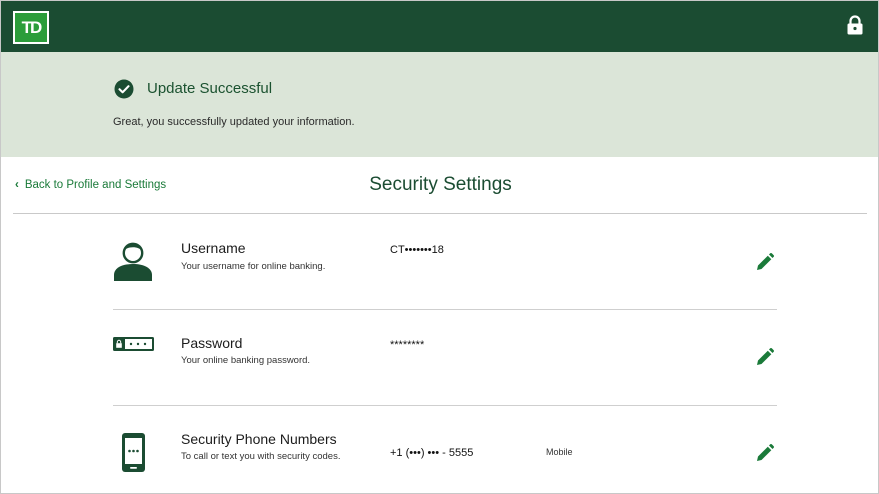  I want to click on mobile-phone-icon, so click(133, 452).